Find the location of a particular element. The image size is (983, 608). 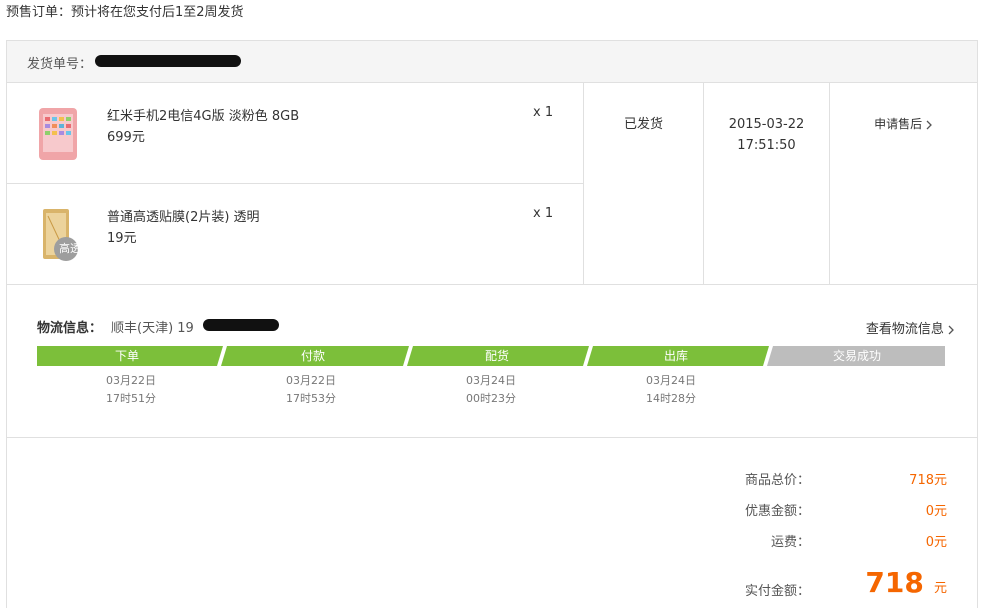

step-time-outbound: 03月24日 14时28分 is located at coordinates (671, 390).